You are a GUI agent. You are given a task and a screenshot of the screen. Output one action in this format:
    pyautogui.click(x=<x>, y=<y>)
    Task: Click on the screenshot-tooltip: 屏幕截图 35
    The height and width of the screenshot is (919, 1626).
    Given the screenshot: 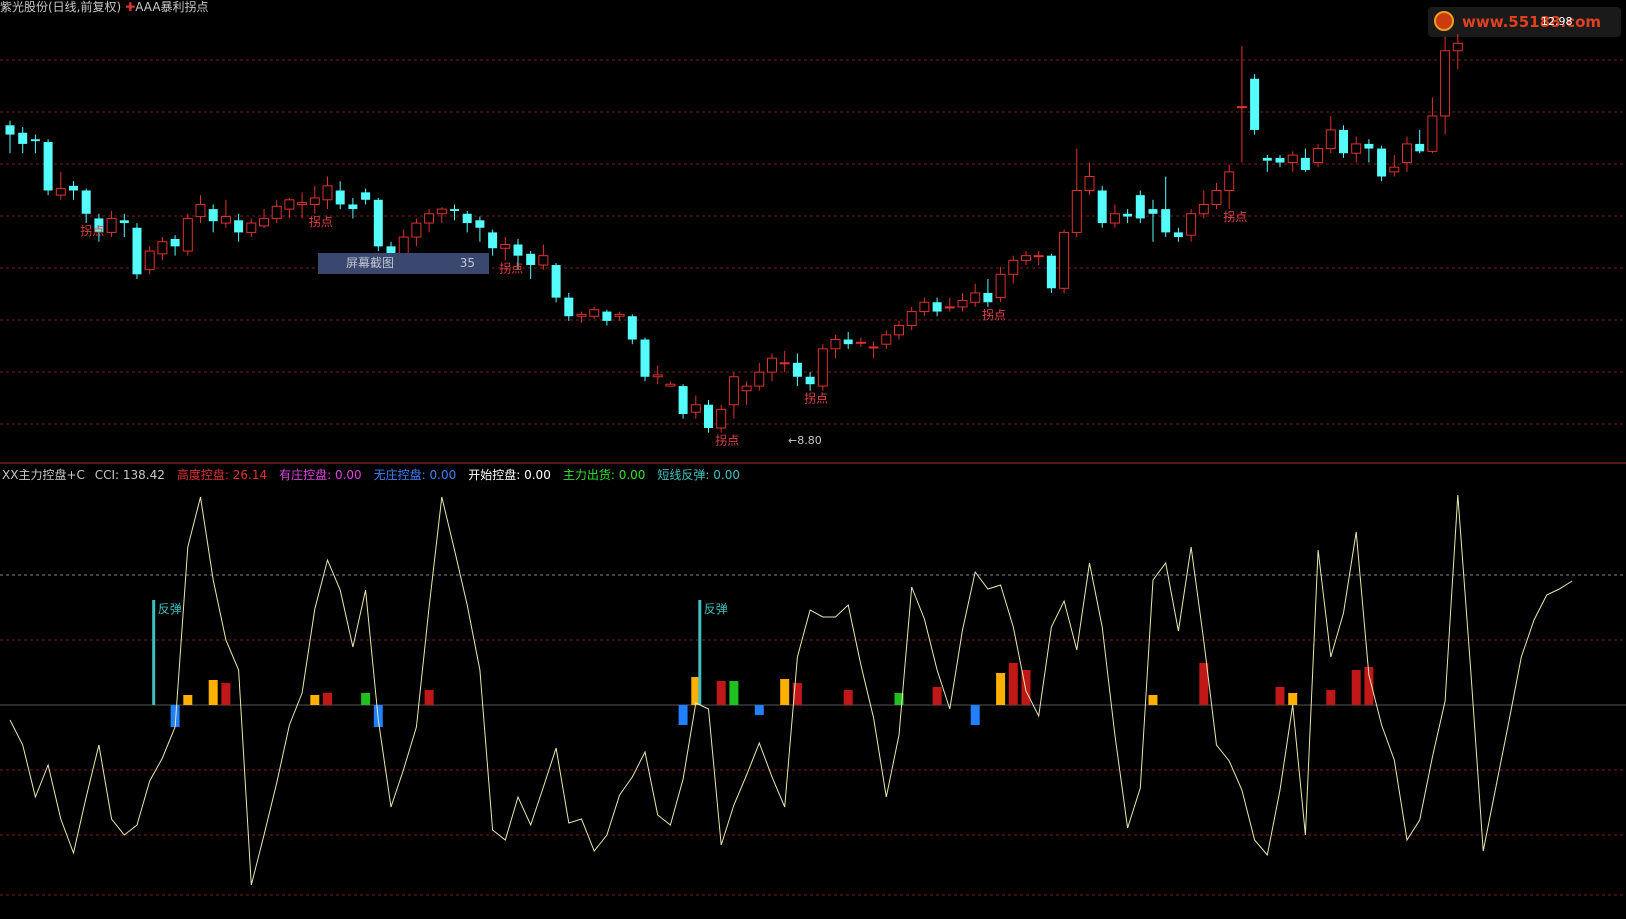 What is the action you would take?
    pyautogui.click(x=403, y=263)
    